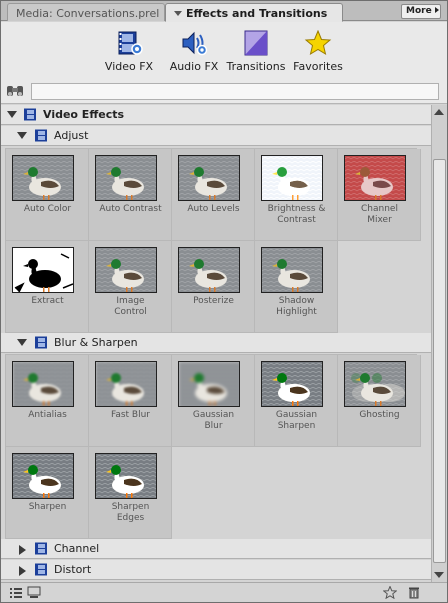  Describe the element at coordinates (213, 301) in the screenshot. I see `effect-label: Posterize` at that location.